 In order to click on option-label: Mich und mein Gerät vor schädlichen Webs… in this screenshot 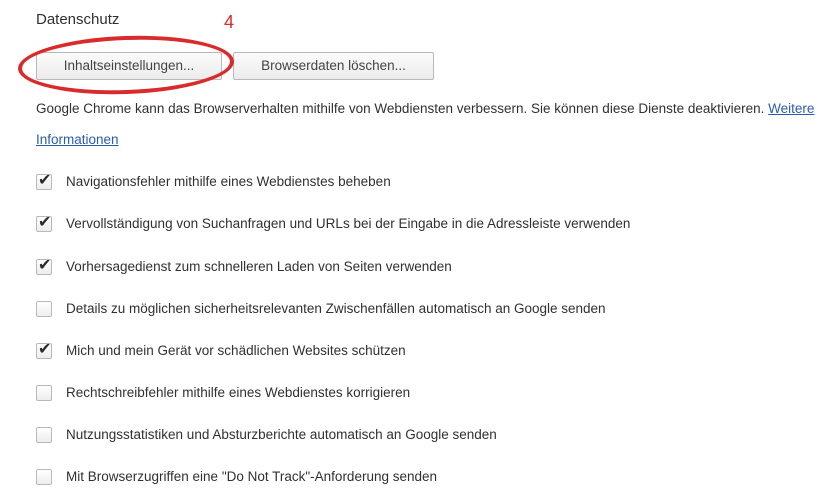, I will do `click(236, 350)`.